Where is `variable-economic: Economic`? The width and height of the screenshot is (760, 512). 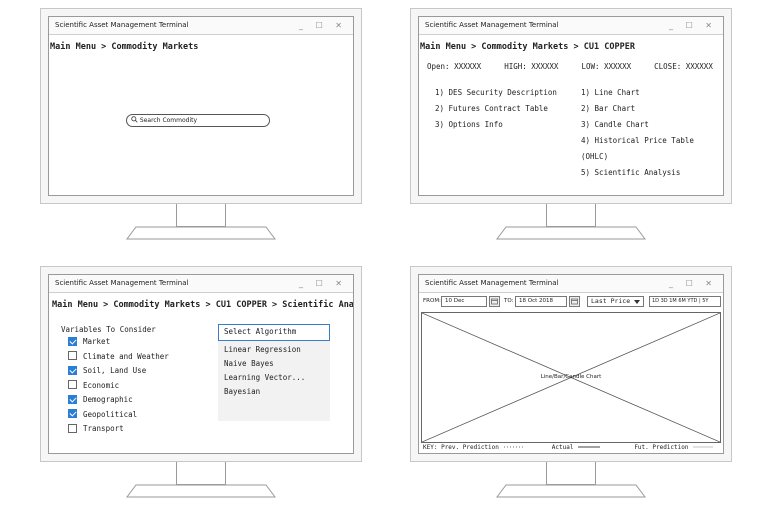
variable-economic: Economic is located at coordinates (93, 386).